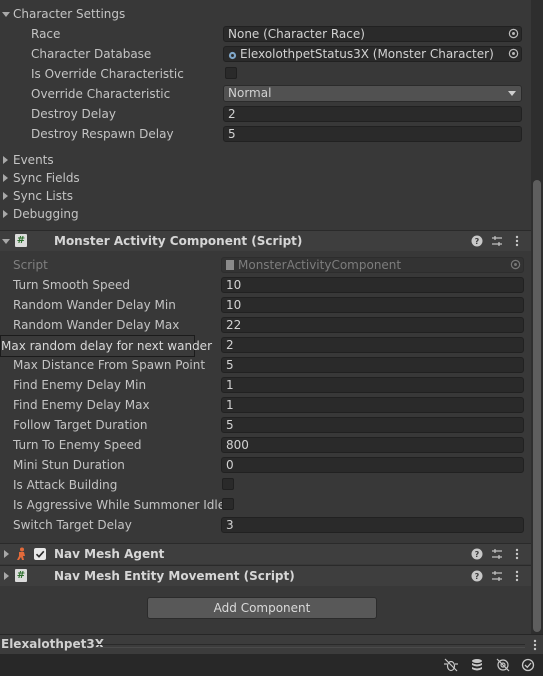 The image size is (543, 676). I want to click on override-characteristic-value: Normal, so click(250, 93).